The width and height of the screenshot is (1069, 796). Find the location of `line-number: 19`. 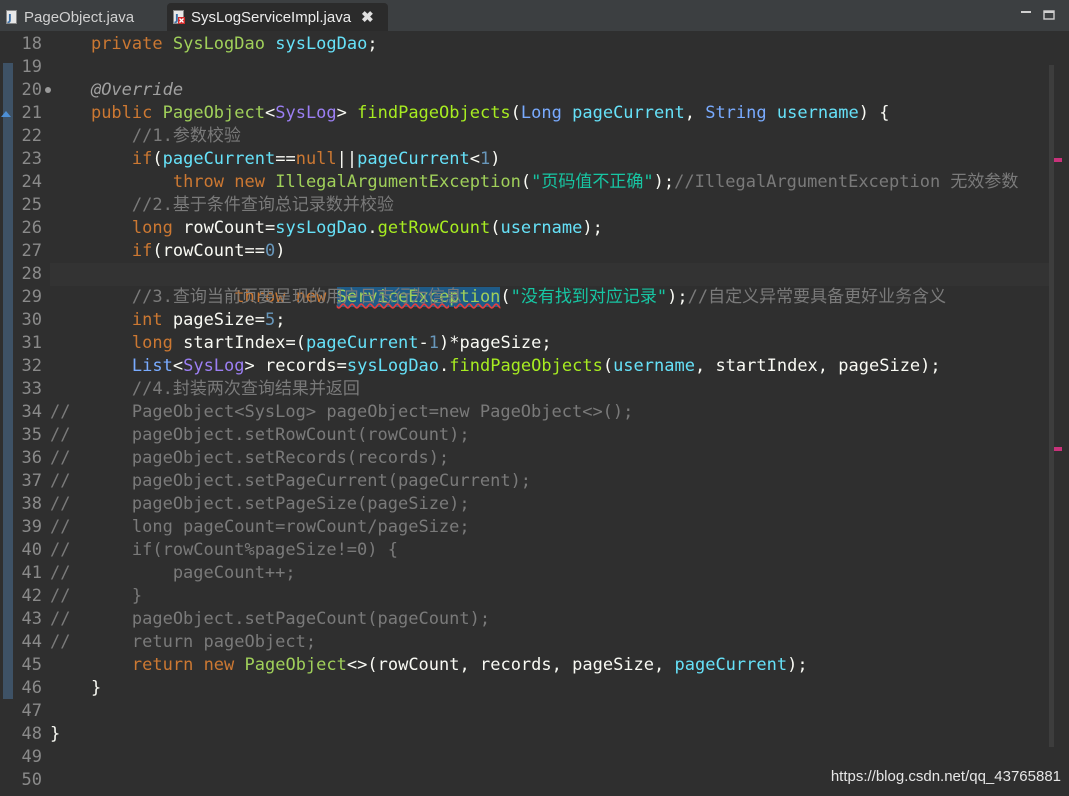

line-number: 19 is located at coordinates (31, 67).